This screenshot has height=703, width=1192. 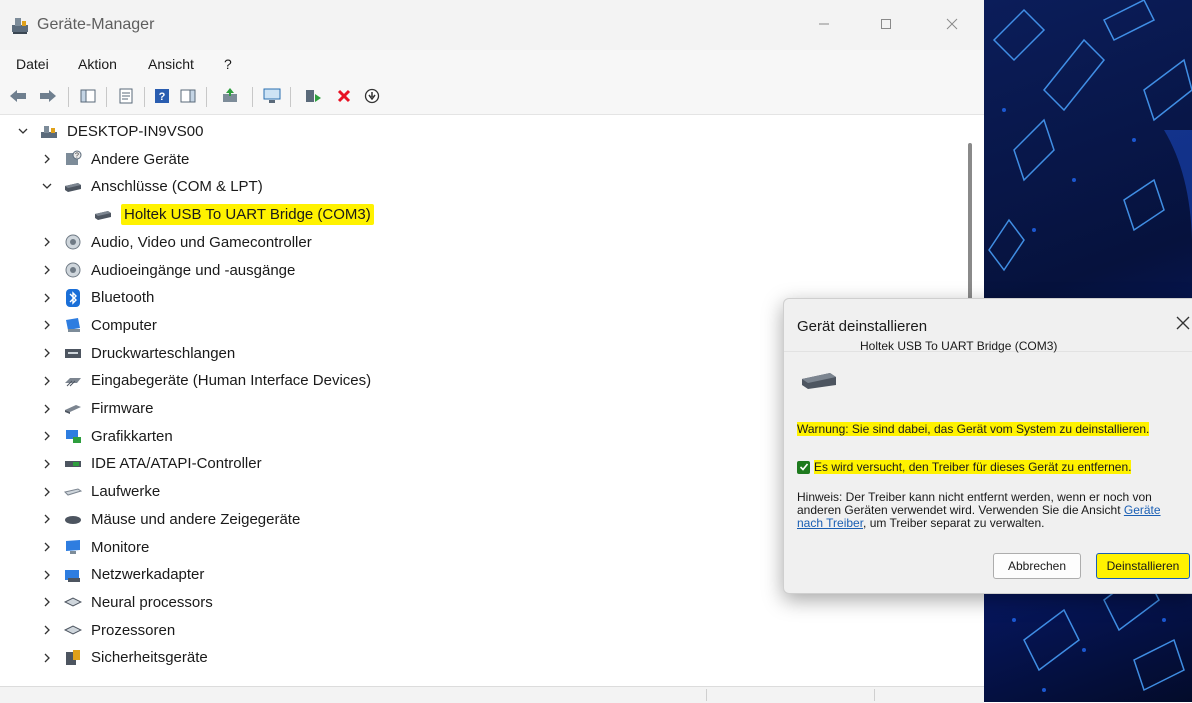 I want to click on tree-category-item: Prozessoren, so click(x=107, y=630).